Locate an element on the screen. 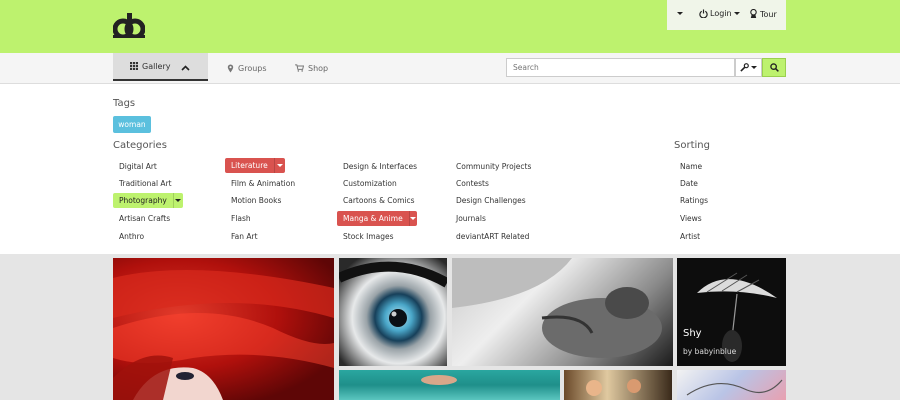  tab-groups: Groups is located at coordinates (247, 68).